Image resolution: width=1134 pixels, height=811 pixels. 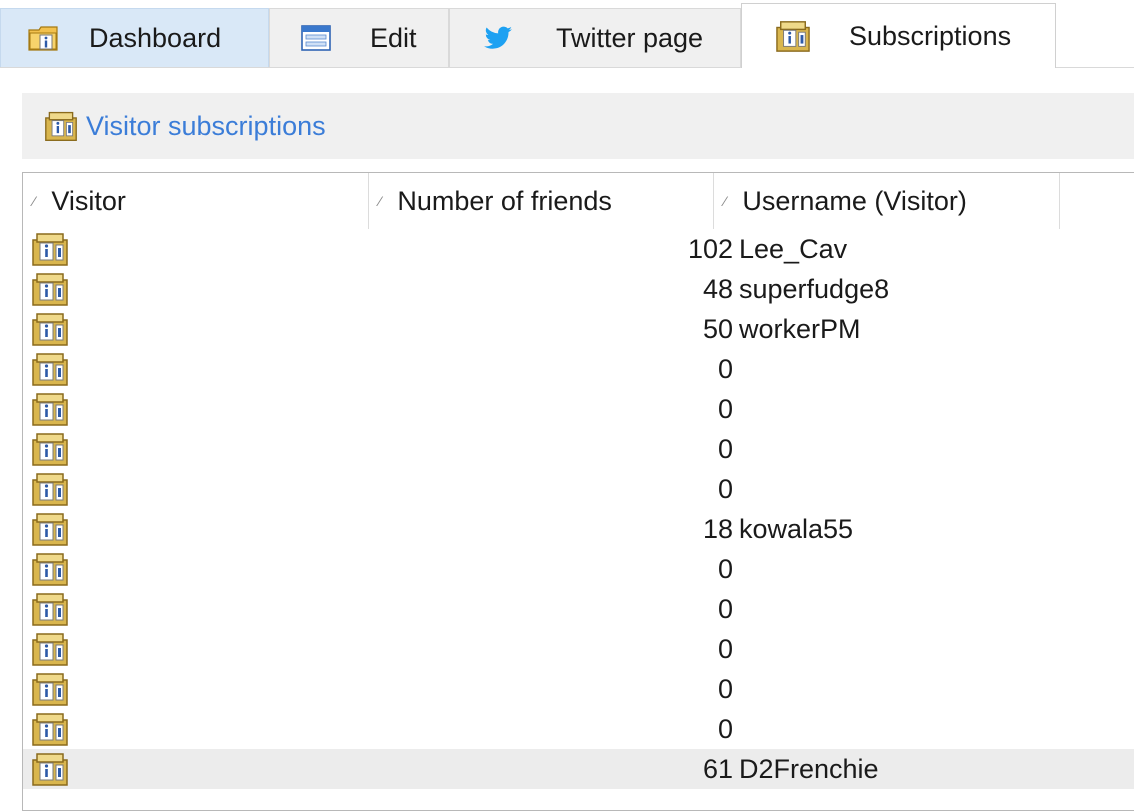 What do you see at coordinates (504, 200) in the screenshot?
I see `column-label: Number of friends` at bounding box center [504, 200].